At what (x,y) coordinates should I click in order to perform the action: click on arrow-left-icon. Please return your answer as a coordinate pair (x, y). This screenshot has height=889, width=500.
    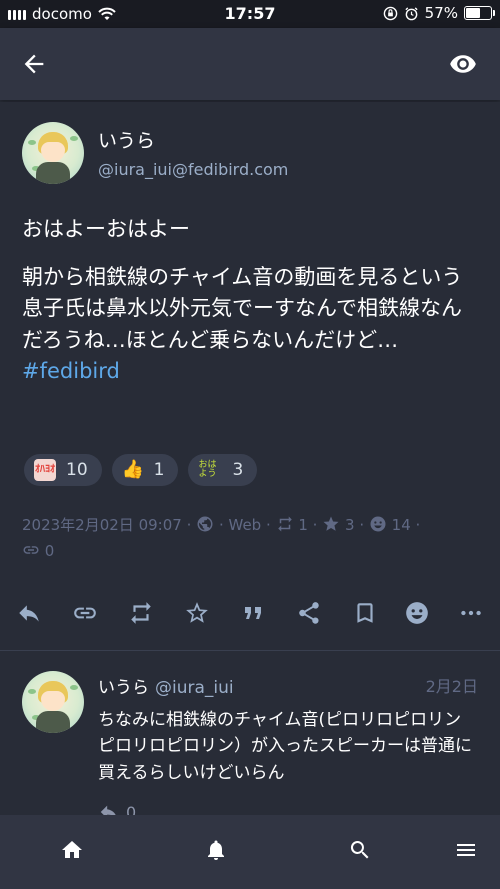
    Looking at the image, I should click on (34, 64).